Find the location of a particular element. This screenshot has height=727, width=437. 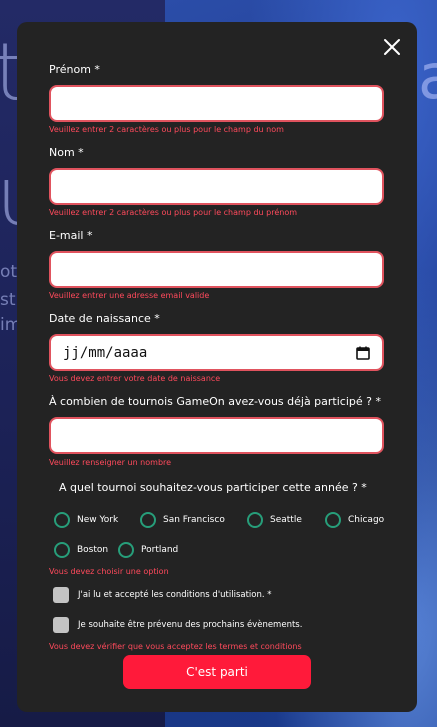

radio-label: Boston is located at coordinates (93, 550).